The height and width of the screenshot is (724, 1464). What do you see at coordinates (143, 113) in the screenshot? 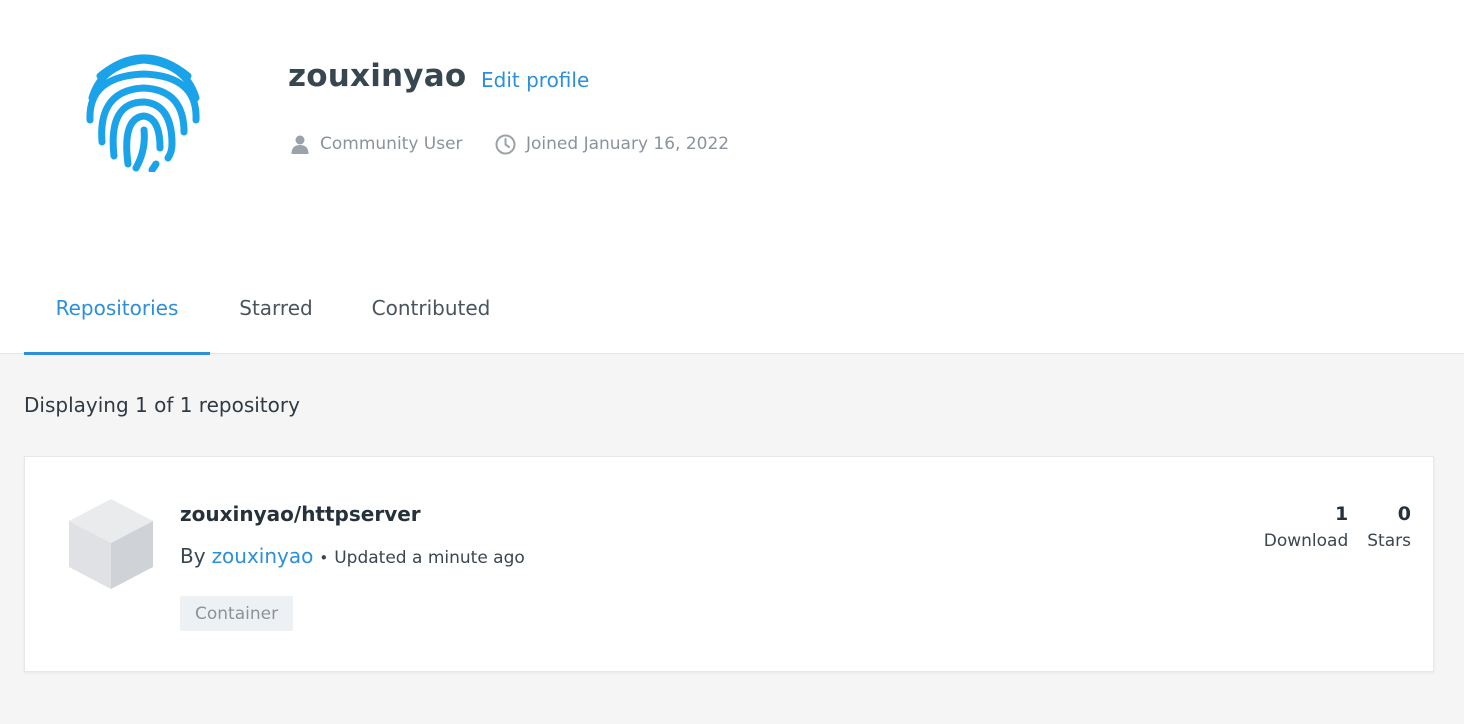
I see `fingerprint-icon` at bounding box center [143, 113].